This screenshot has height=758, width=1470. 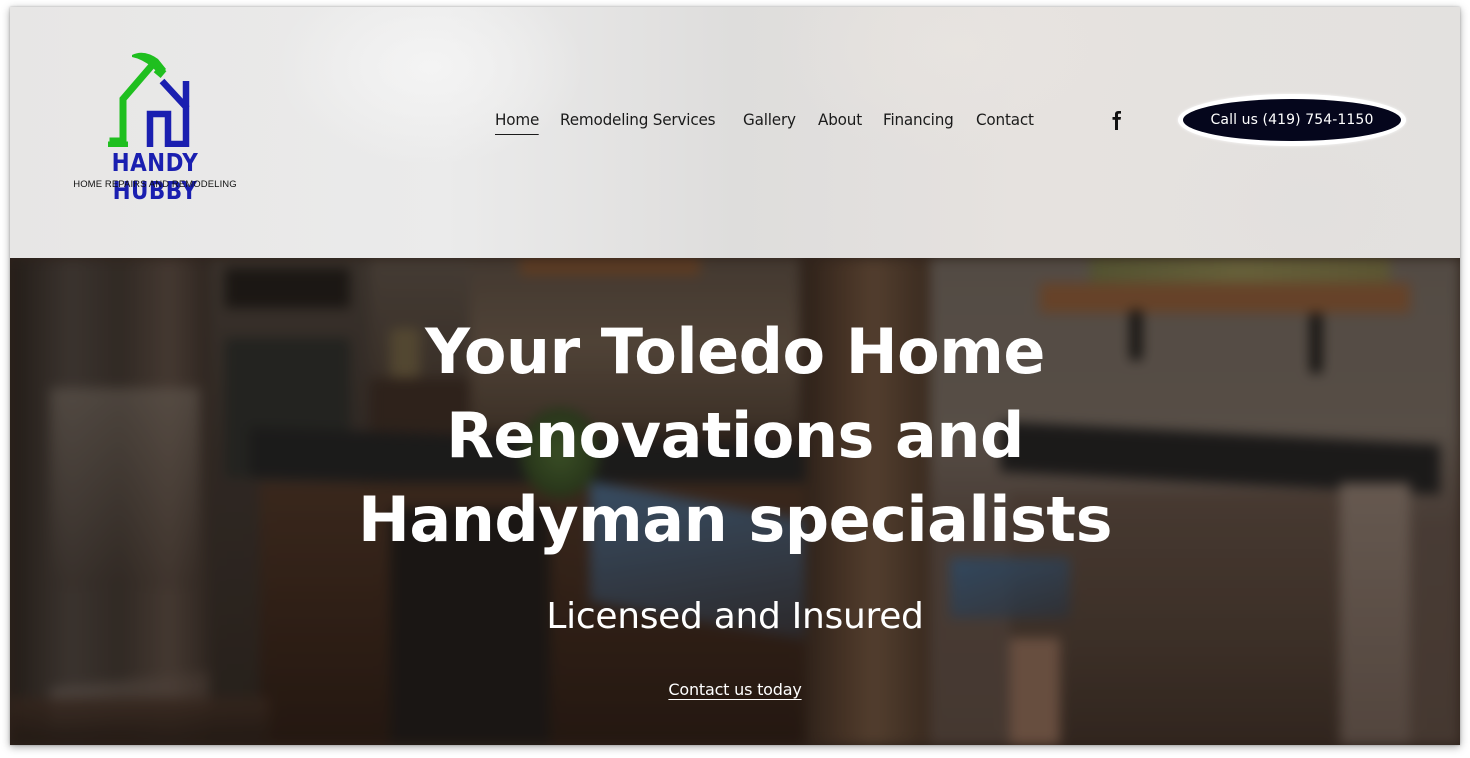 I want to click on call-button-label: Call us (419) 754-1150, so click(x=1292, y=120).